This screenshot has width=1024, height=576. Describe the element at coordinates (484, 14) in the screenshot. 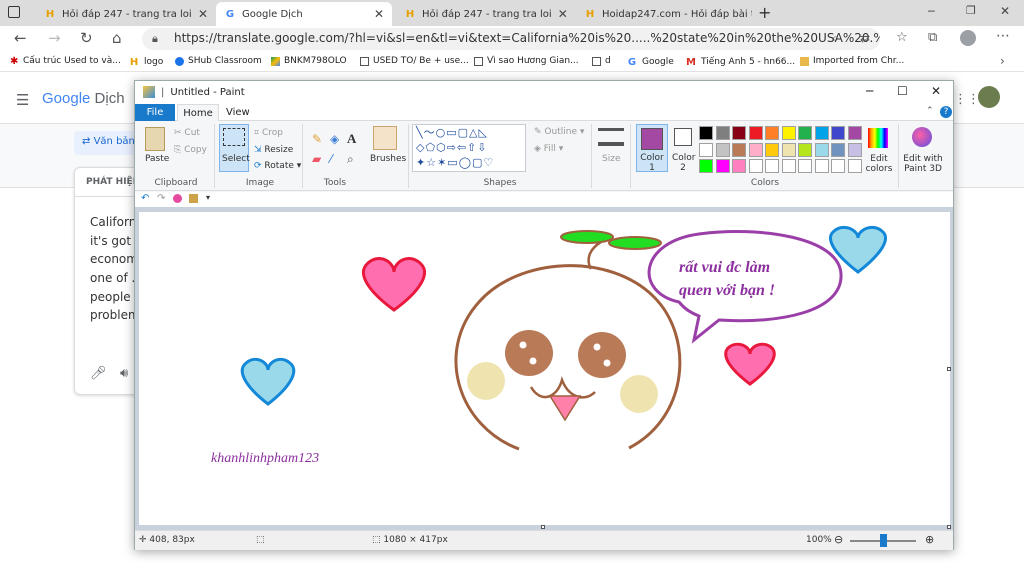

I see `tab-hoidap-2: H Hỏi đáp 247 - trang tra loi ✕` at that location.